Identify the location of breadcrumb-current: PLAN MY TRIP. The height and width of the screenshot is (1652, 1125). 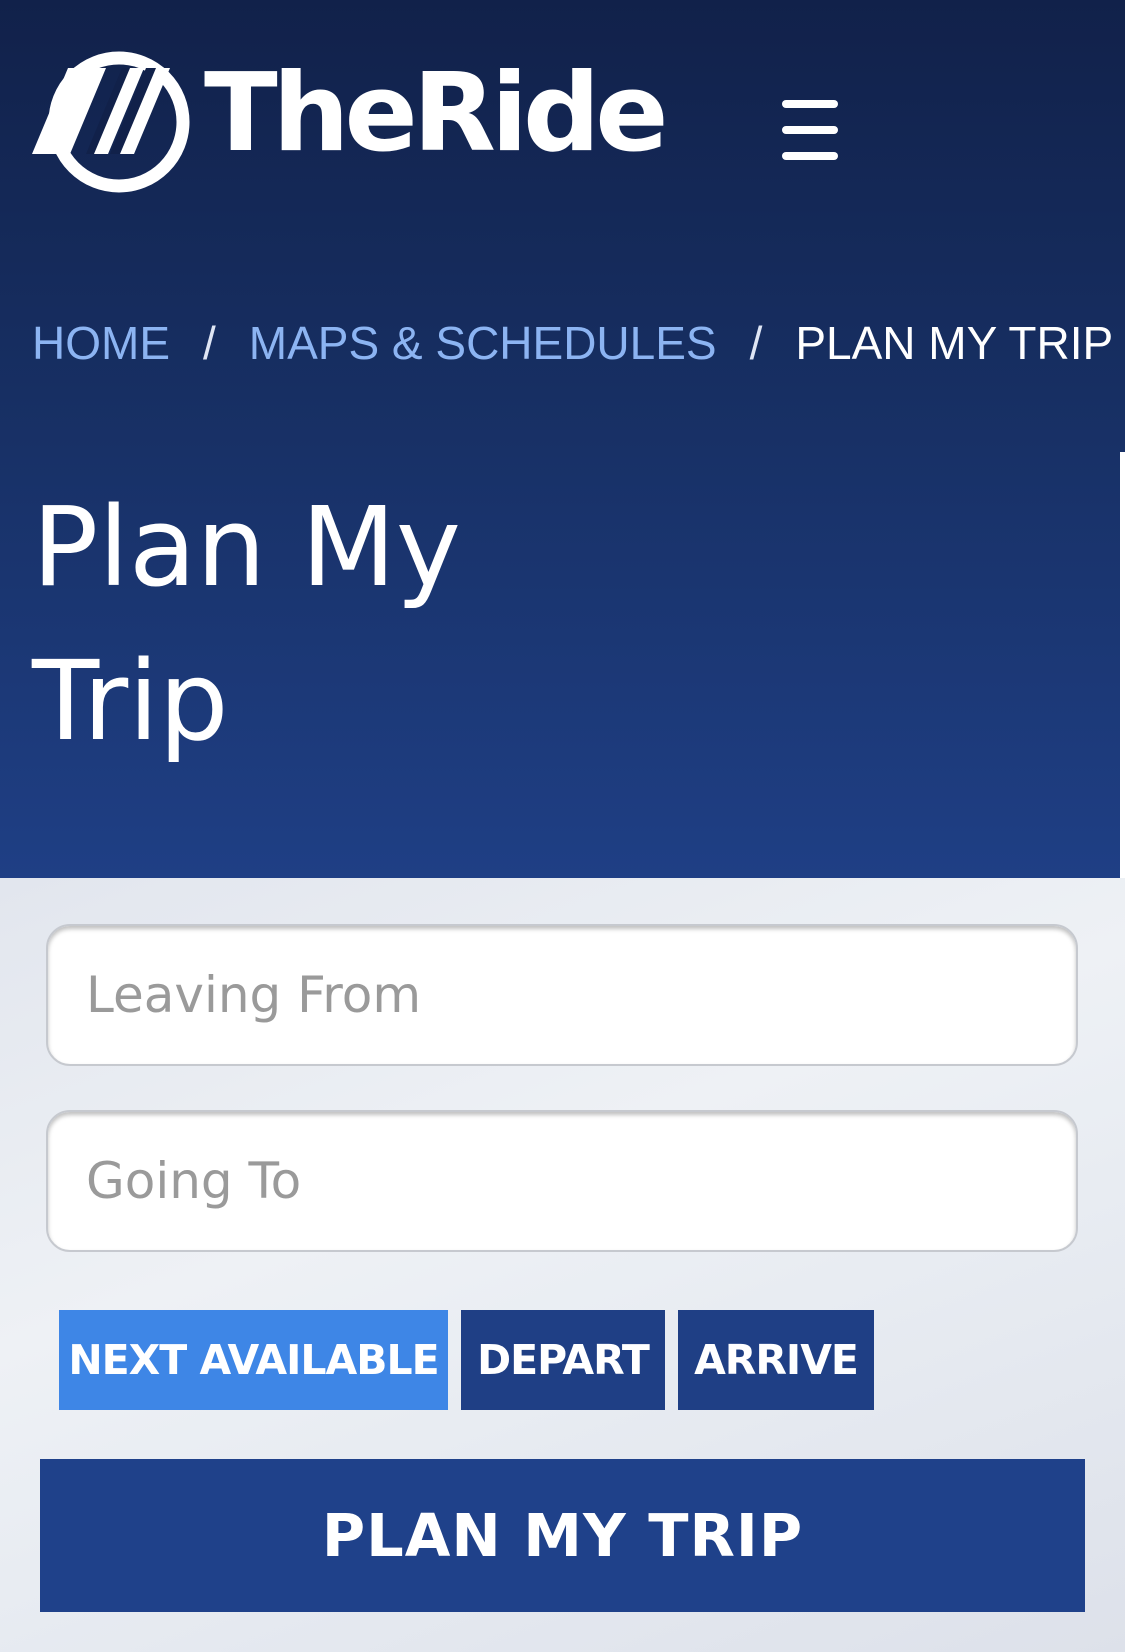
(954, 343).